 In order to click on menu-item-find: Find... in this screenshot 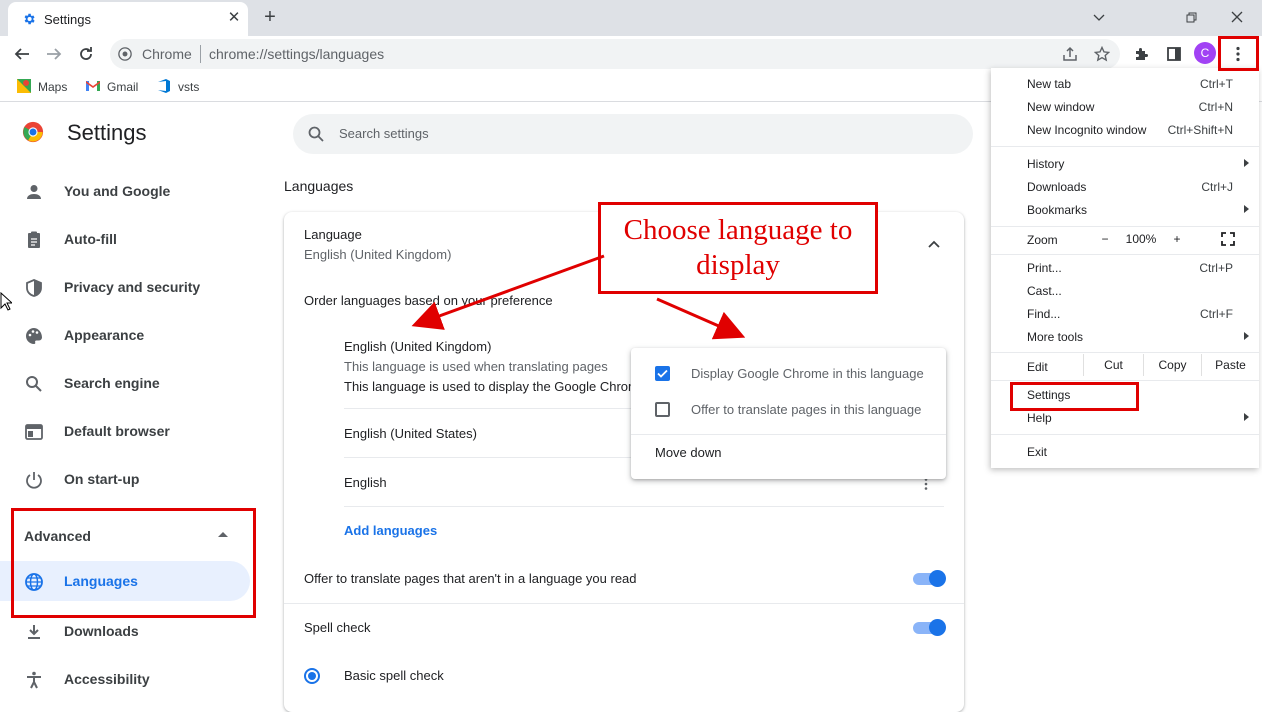, I will do `click(1043, 314)`.